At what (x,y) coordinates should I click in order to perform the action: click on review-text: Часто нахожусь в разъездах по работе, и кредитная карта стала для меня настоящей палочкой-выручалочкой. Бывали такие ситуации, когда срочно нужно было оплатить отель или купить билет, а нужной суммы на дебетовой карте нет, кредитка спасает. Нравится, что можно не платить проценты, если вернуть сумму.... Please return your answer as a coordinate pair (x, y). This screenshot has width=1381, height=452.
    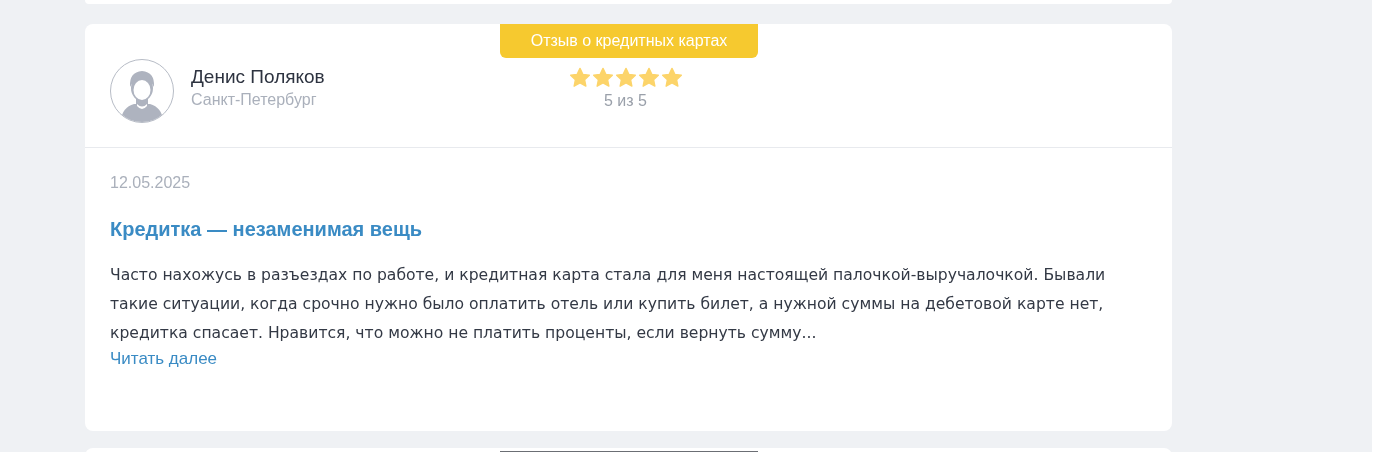
    Looking at the image, I should click on (608, 304).